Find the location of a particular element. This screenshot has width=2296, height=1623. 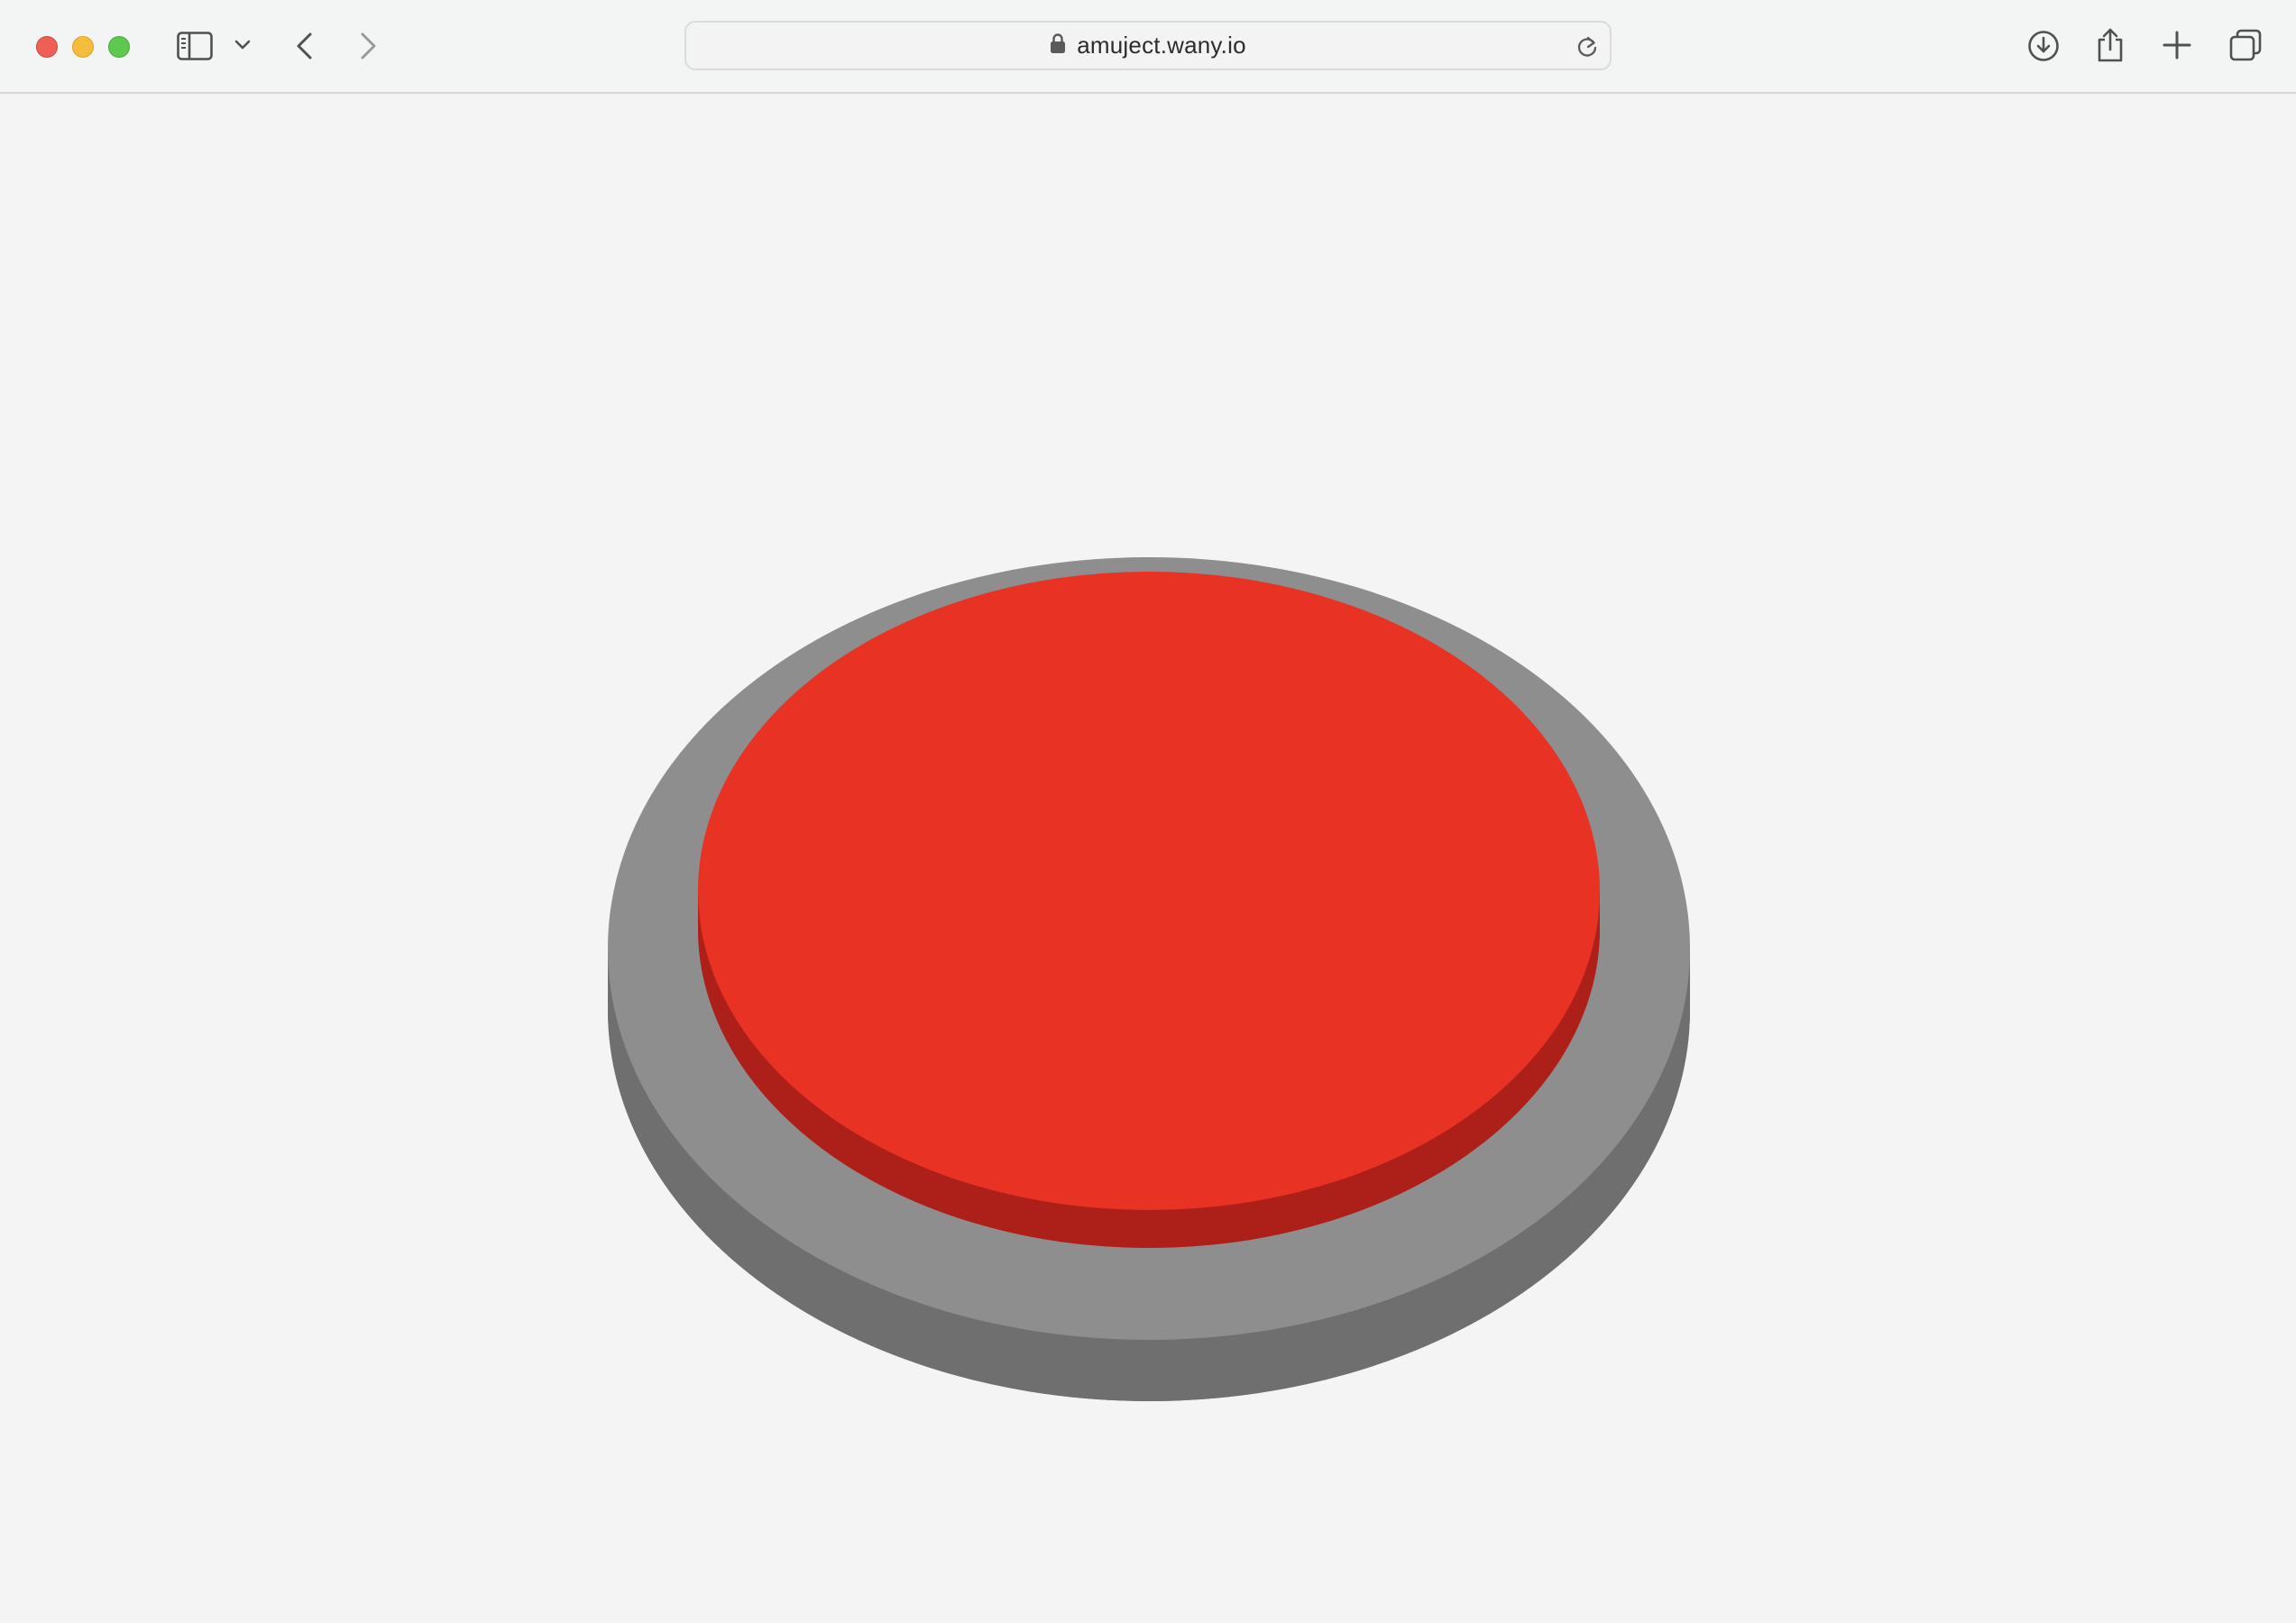

close-window-button is located at coordinates (47, 47).